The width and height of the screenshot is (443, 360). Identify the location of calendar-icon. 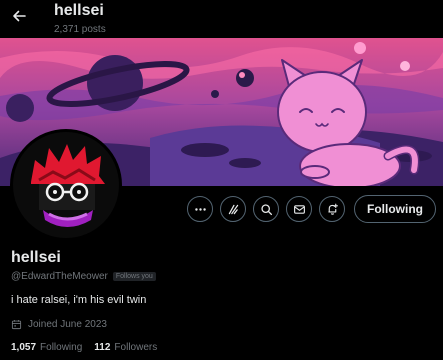
(16, 325).